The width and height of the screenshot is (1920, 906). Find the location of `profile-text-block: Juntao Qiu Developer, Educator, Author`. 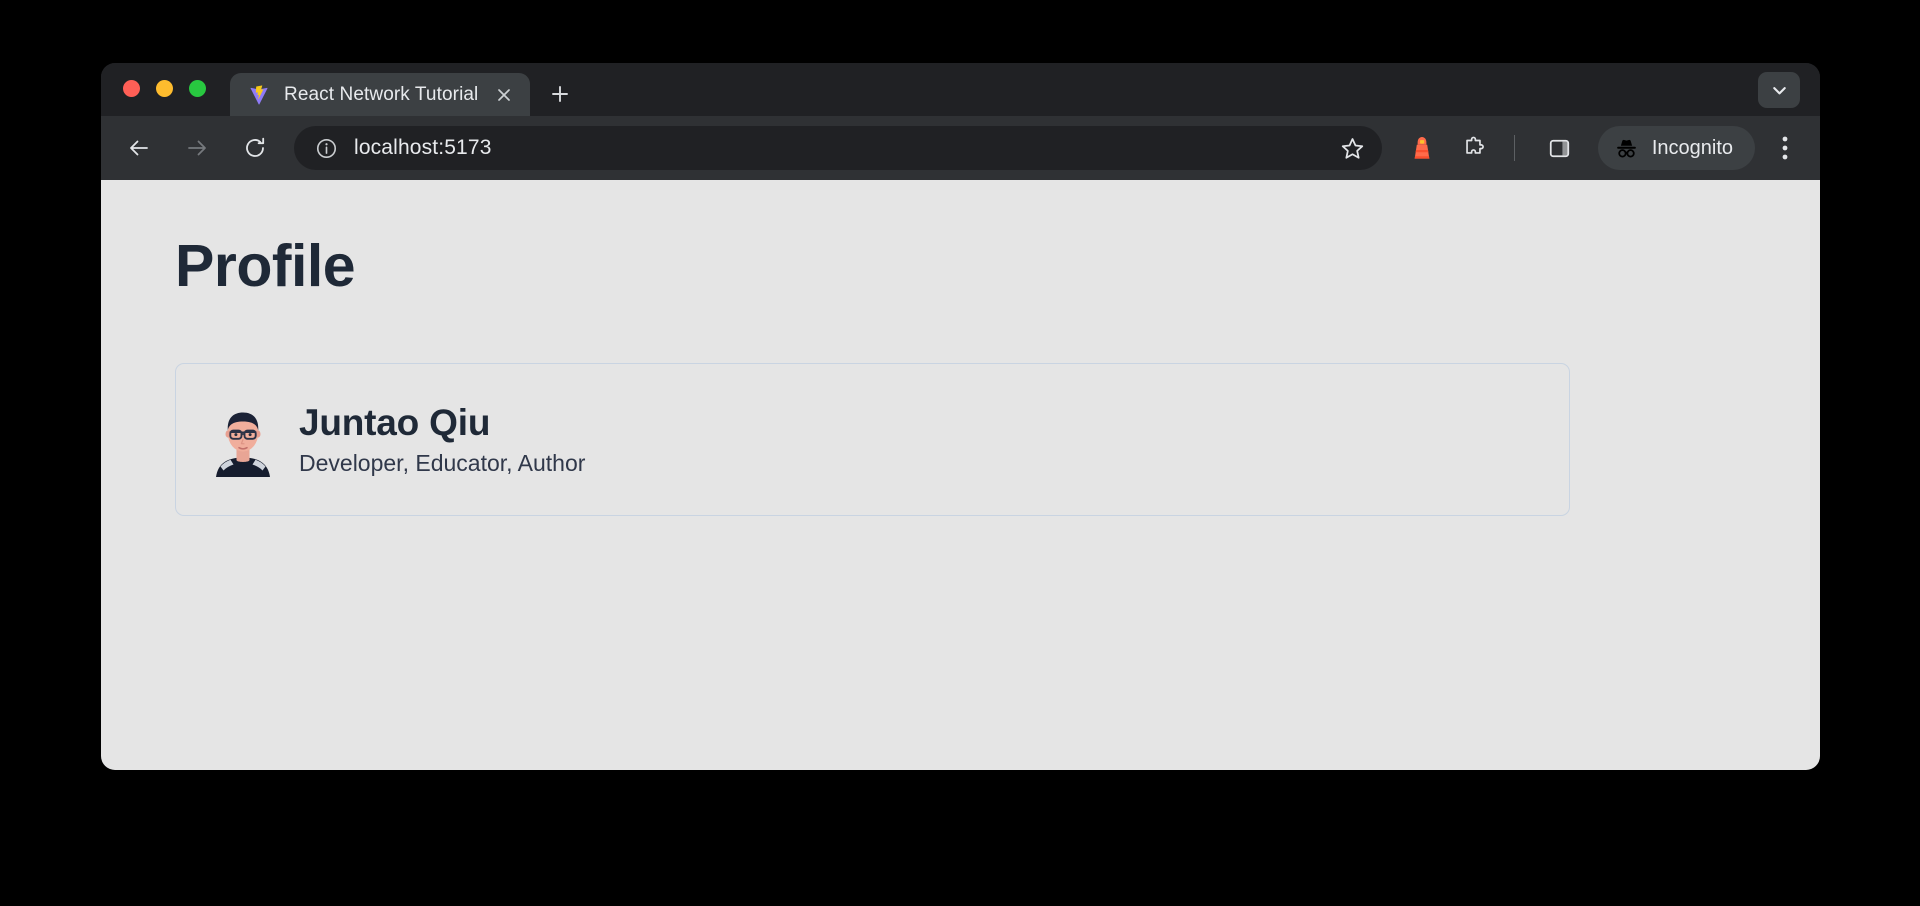

profile-text-block: Juntao Qiu Developer, Educator, Author is located at coordinates (442, 440).